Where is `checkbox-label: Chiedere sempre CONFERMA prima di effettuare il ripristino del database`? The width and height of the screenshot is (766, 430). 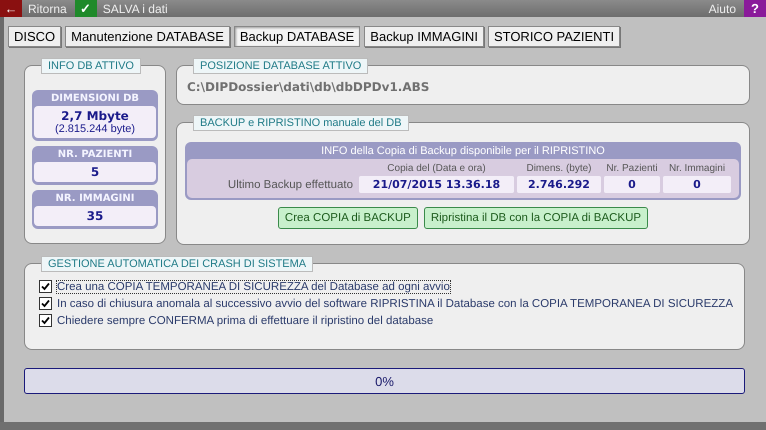 checkbox-label: Chiedere sempre CONFERMA prima di effettuare il ripristino del database is located at coordinates (245, 320).